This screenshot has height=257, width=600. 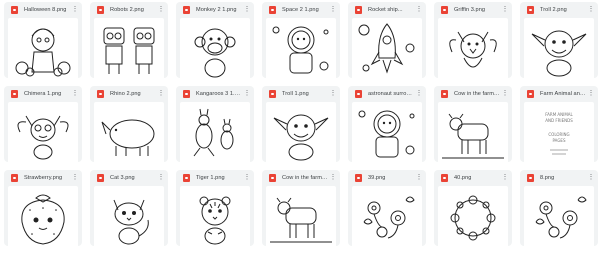 What do you see at coordinates (215, 53) in the screenshot?
I see `monkey-drawing` at bounding box center [215, 53].